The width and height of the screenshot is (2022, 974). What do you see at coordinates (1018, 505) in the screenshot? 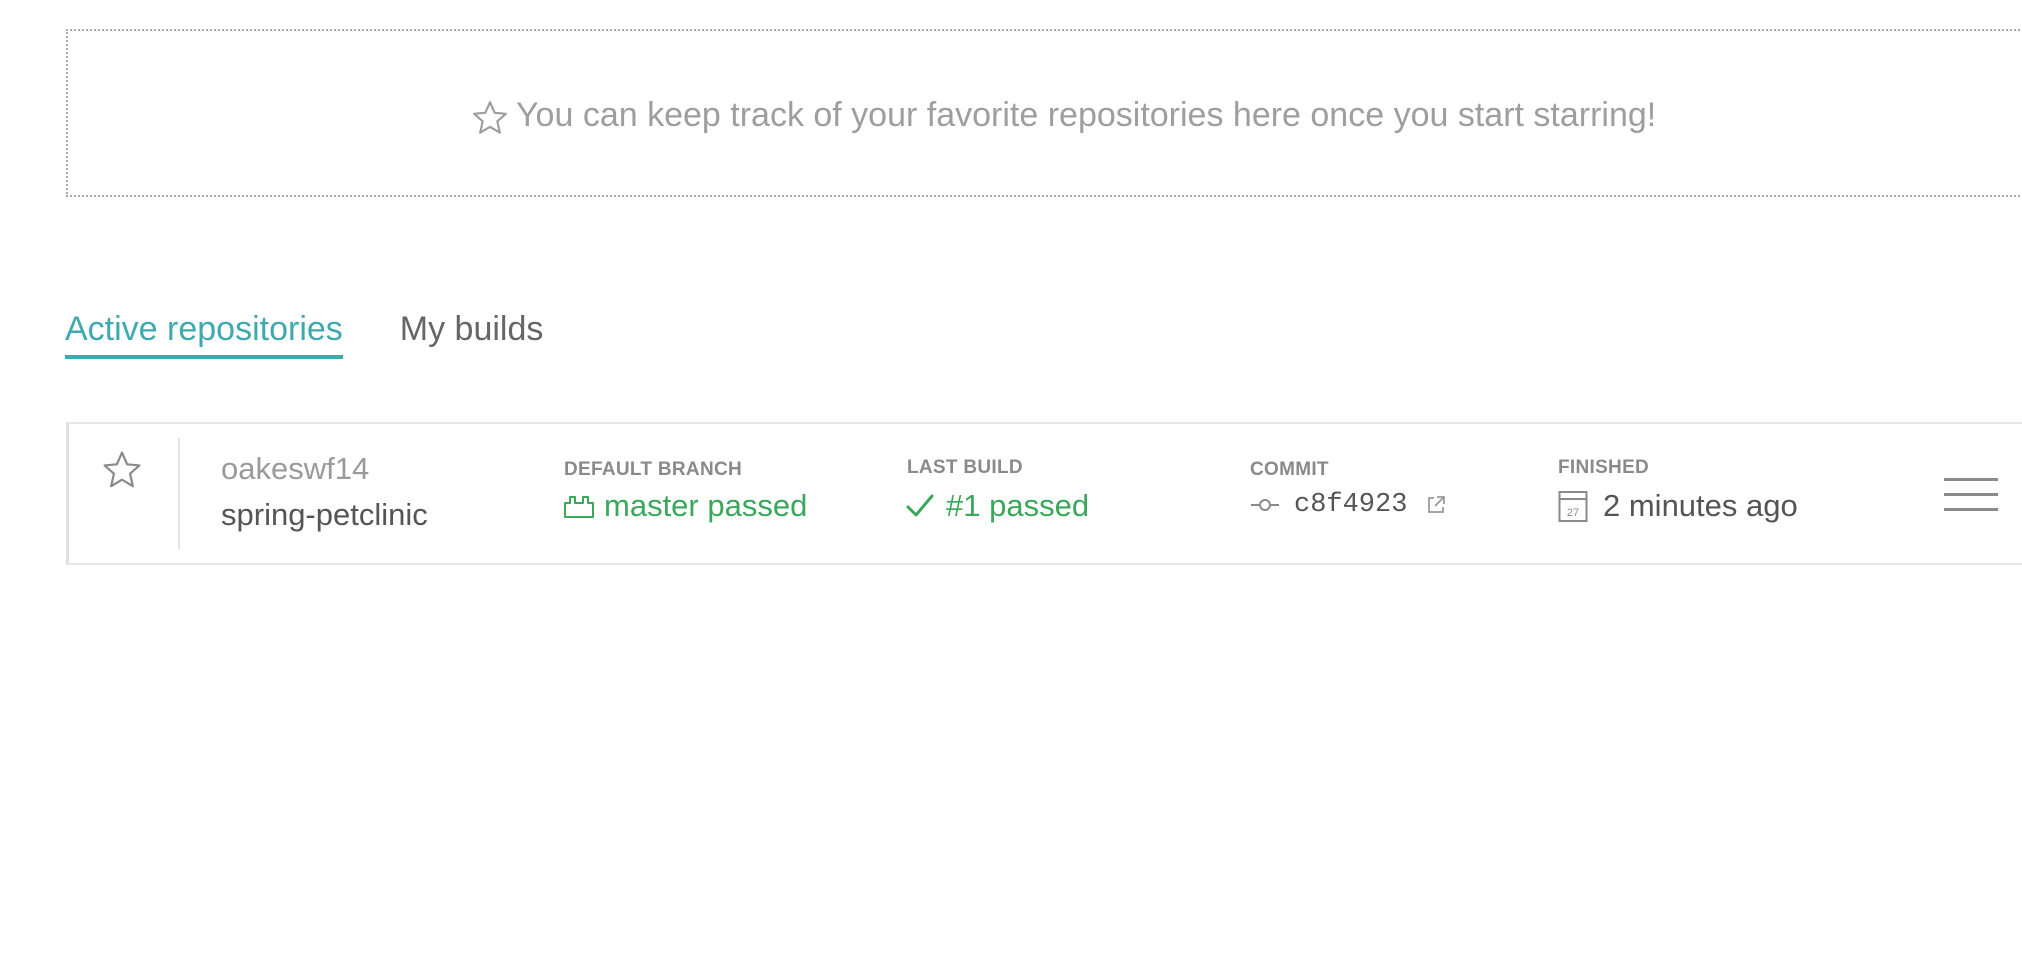
I see `last-build-value: #1 passed` at bounding box center [1018, 505].